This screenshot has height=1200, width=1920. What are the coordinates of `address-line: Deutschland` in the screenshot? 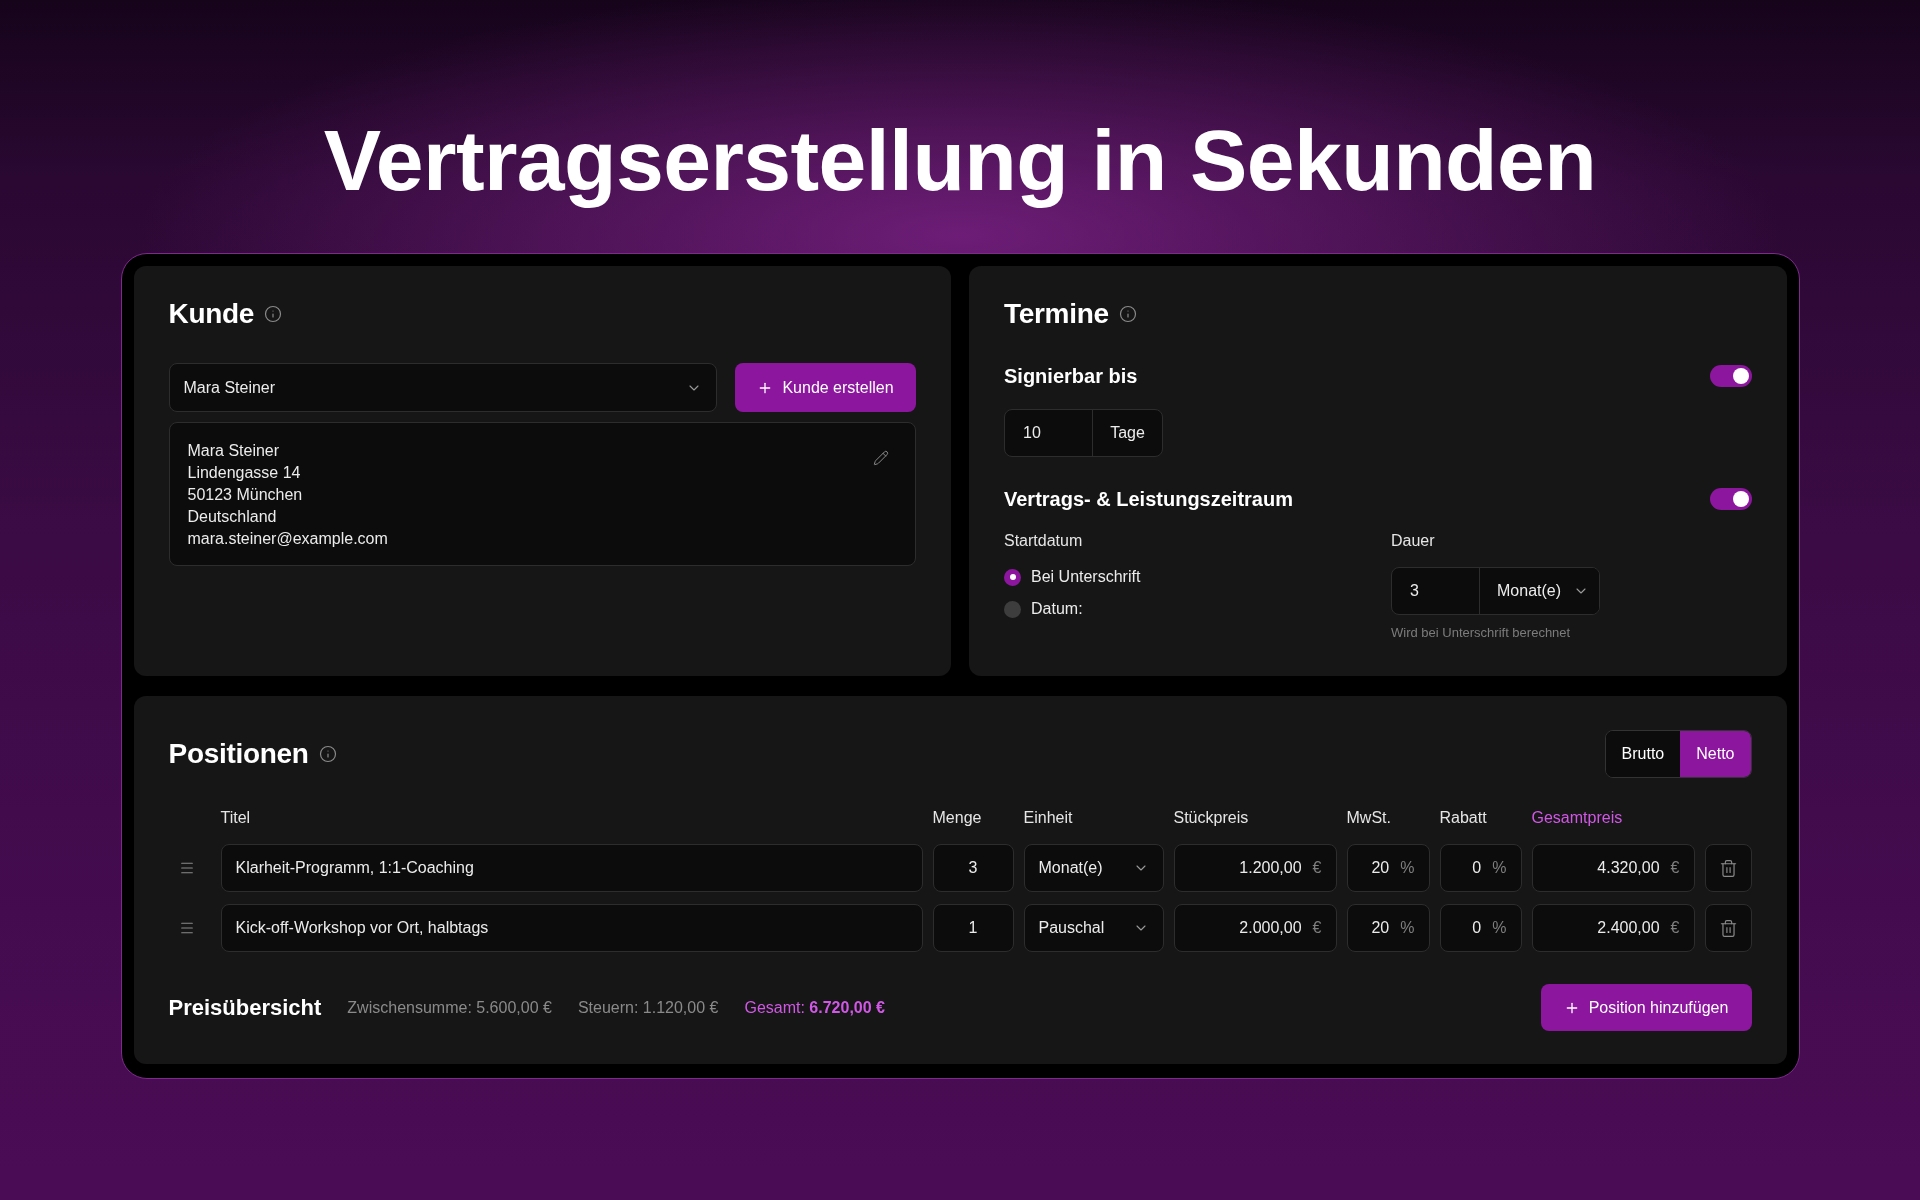 It's located at (232, 517).